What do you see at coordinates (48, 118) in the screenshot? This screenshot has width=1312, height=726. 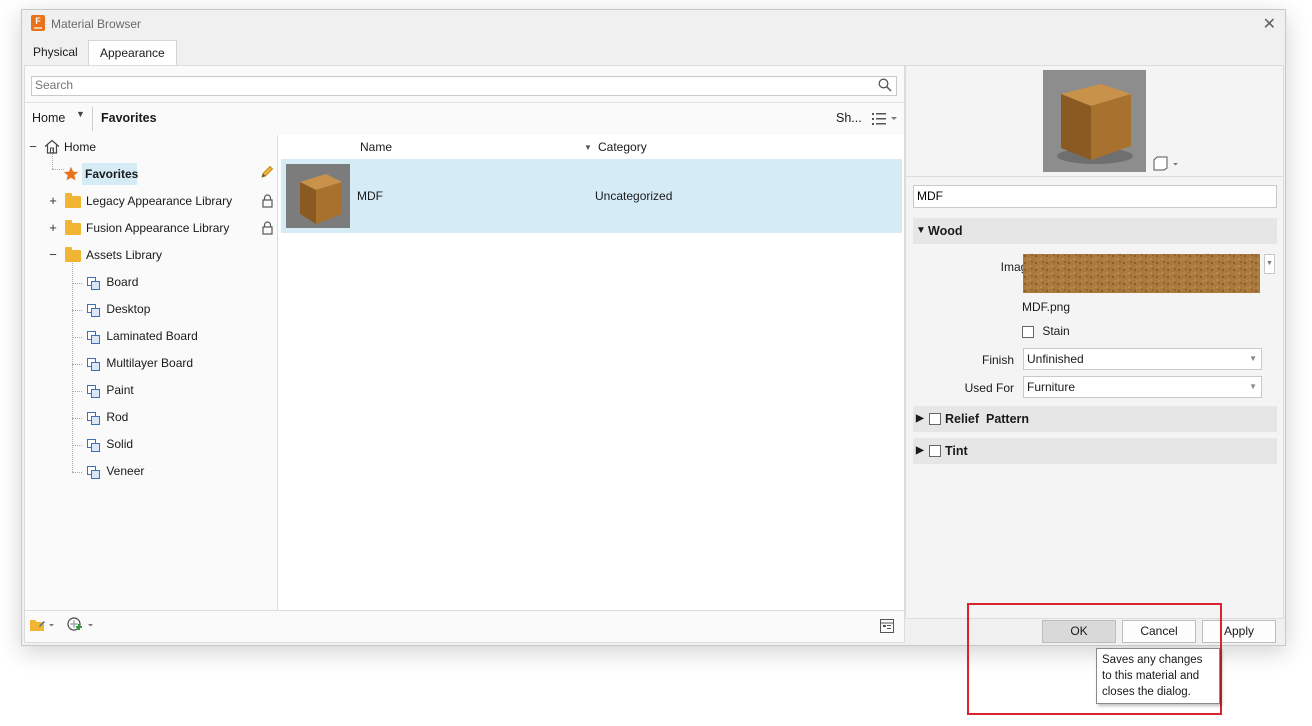 I see `breadcrumb-home: Home` at bounding box center [48, 118].